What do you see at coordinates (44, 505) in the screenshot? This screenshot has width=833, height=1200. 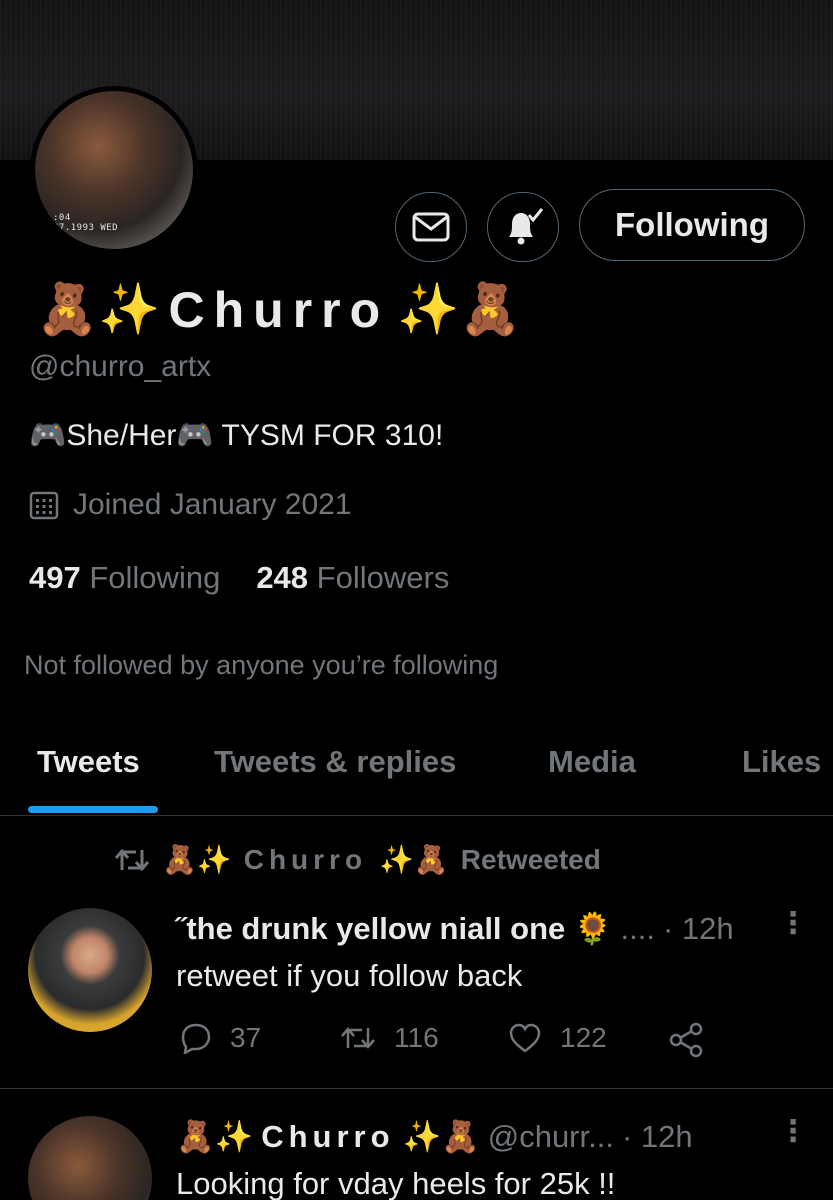 I see `calendar-icon` at bounding box center [44, 505].